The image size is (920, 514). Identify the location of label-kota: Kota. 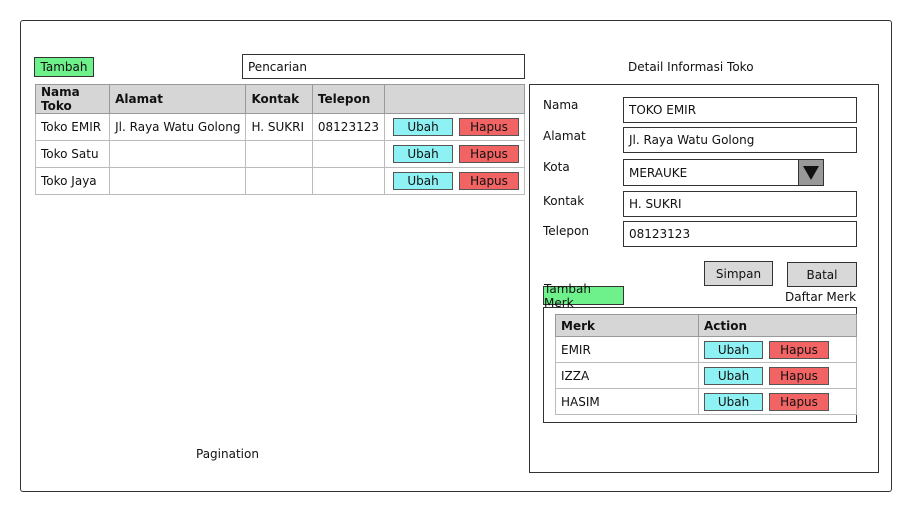
(556, 167).